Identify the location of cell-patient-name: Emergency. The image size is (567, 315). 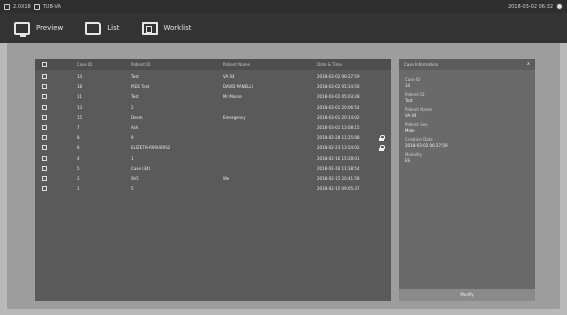
(234, 117).